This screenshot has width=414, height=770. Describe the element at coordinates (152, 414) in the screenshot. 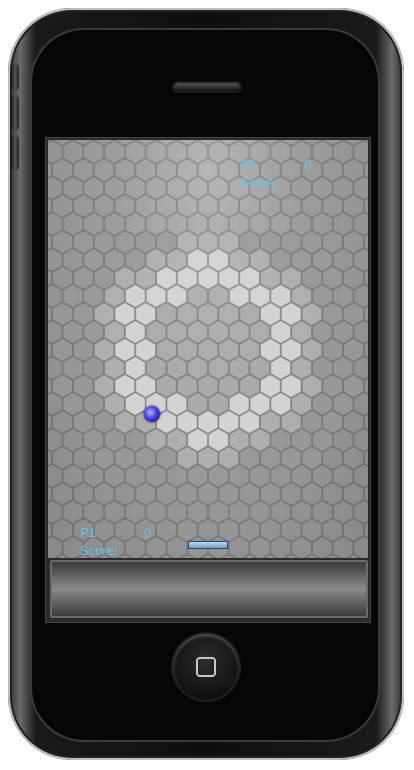

I see `ball` at that location.